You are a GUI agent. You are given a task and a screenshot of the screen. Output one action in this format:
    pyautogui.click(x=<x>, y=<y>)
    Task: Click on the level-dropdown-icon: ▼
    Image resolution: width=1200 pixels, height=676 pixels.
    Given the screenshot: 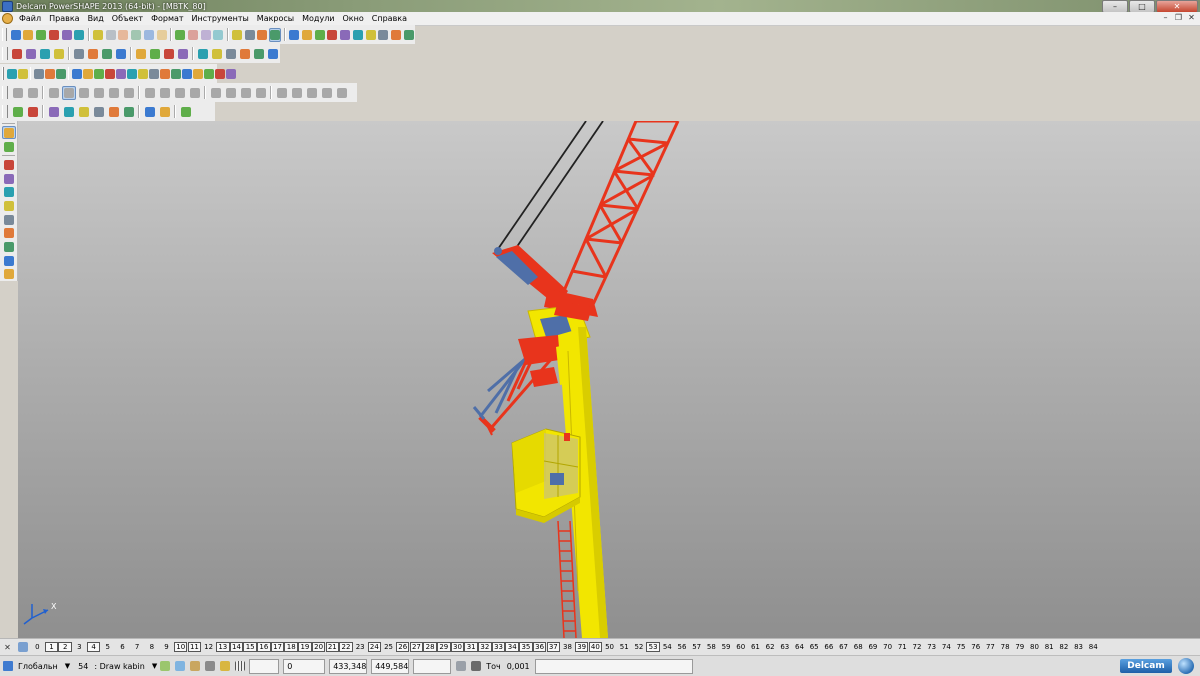 What is the action you would take?
    pyautogui.click(x=154, y=666)
    